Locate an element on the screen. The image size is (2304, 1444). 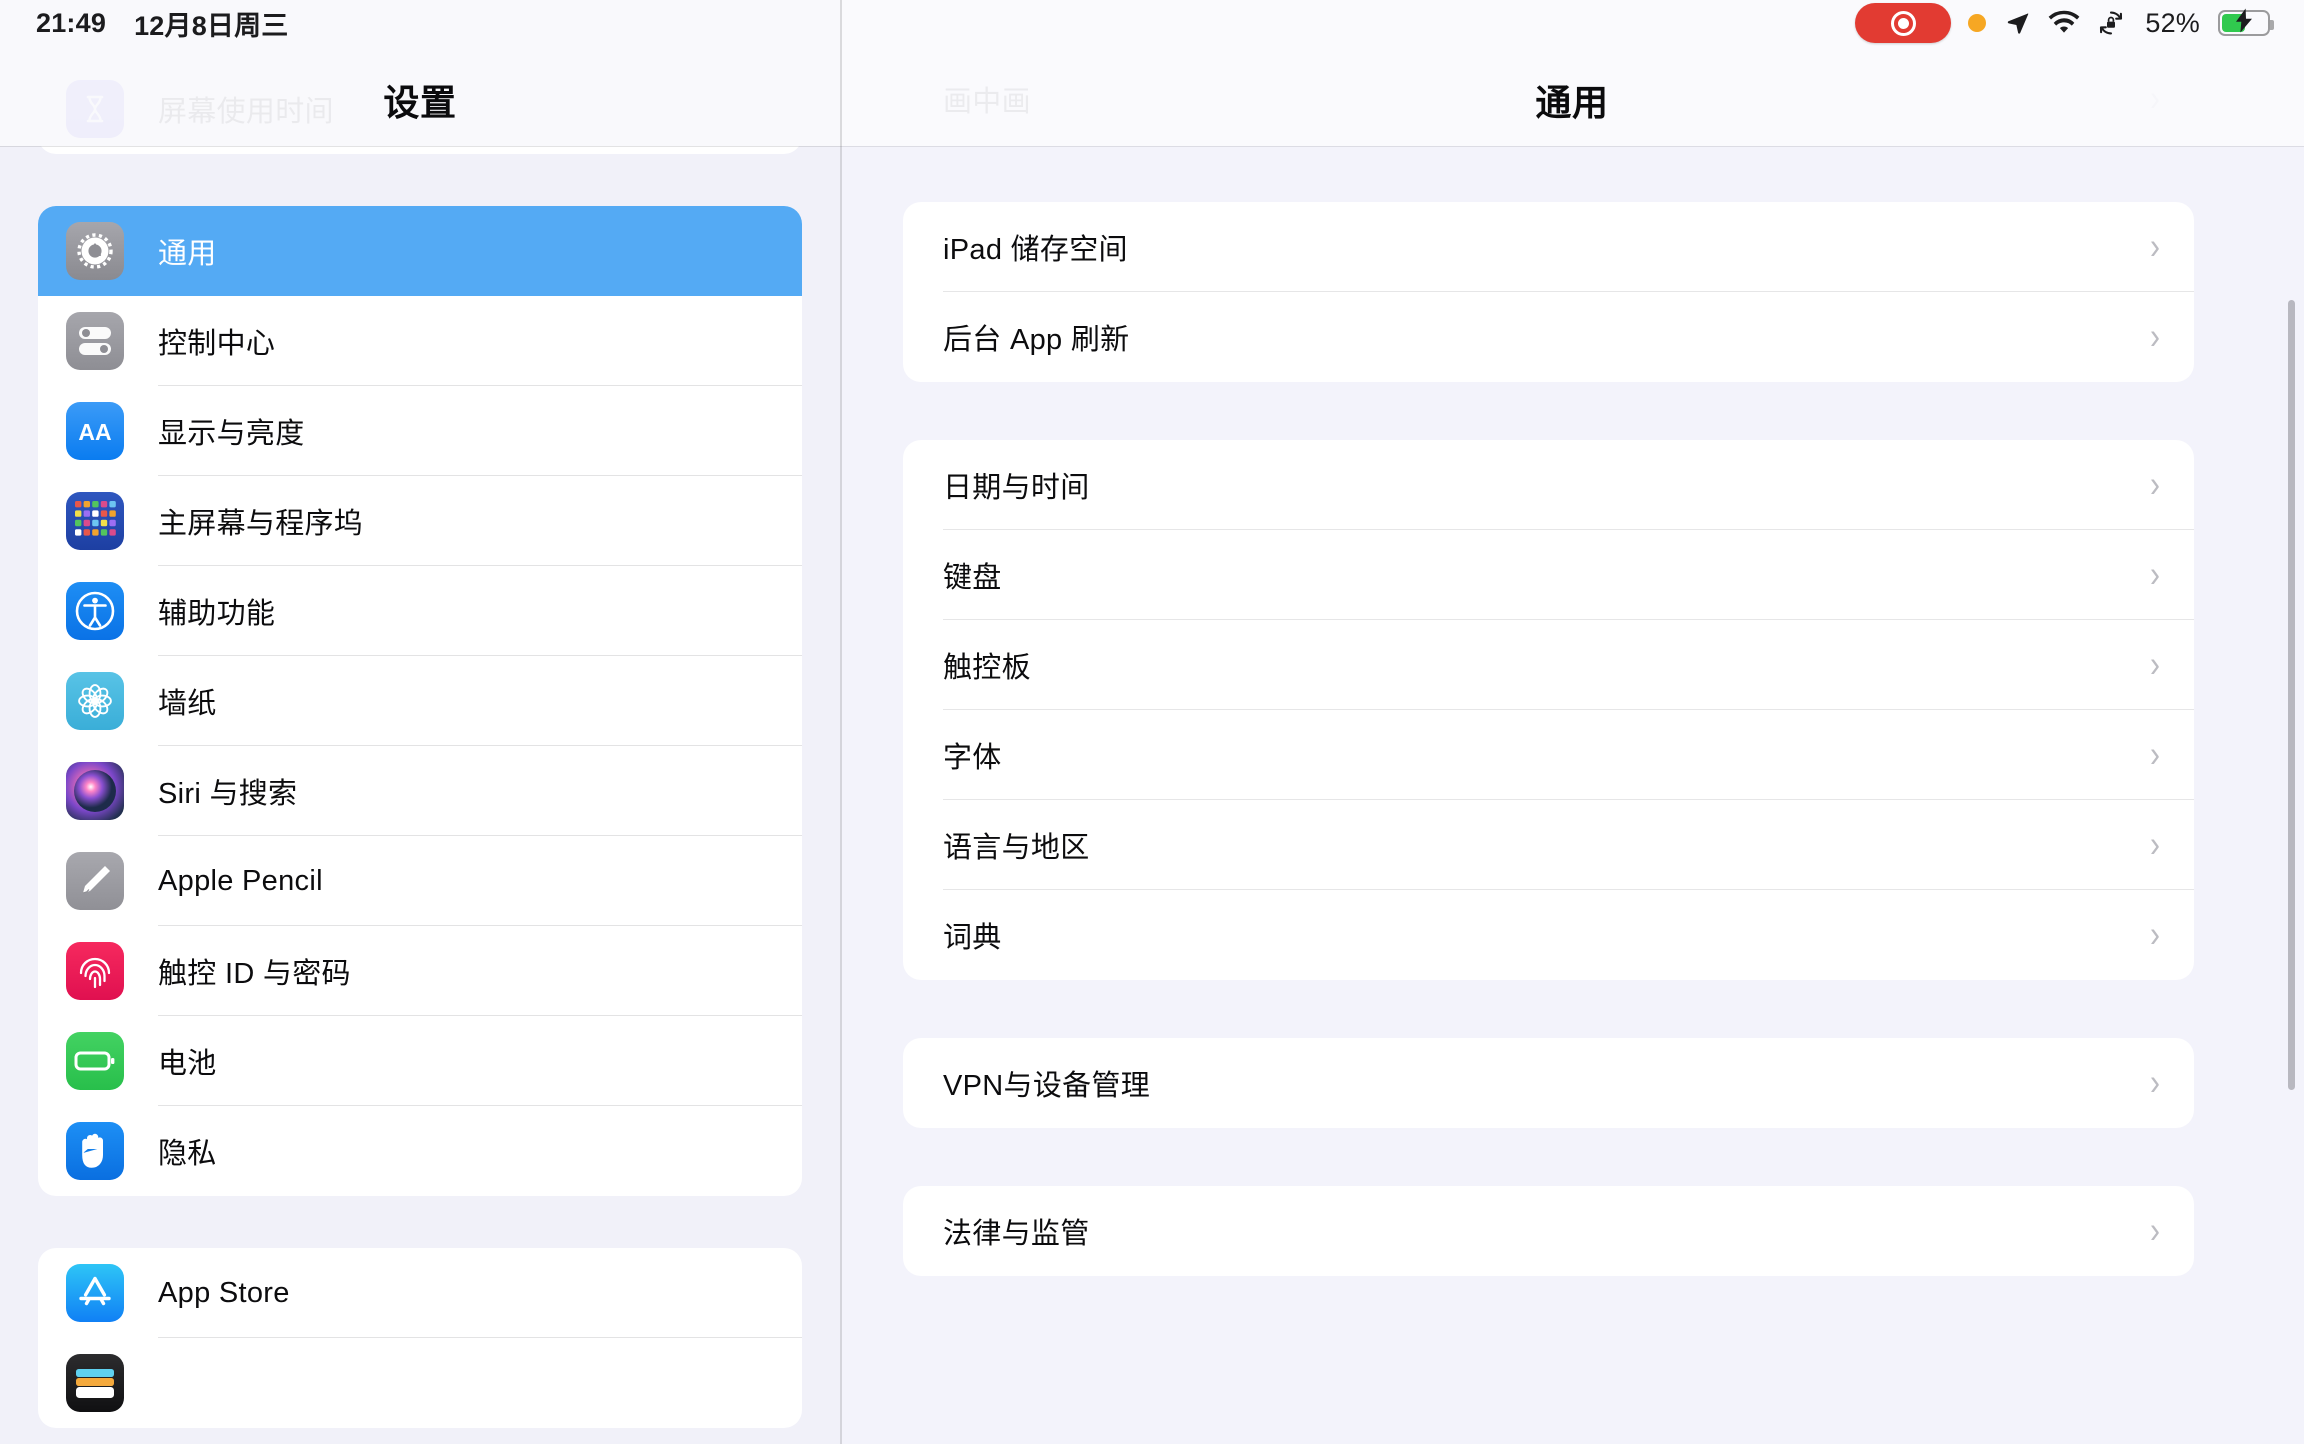
detail-navbar: 通用 is located at coordinates (1572, 73).